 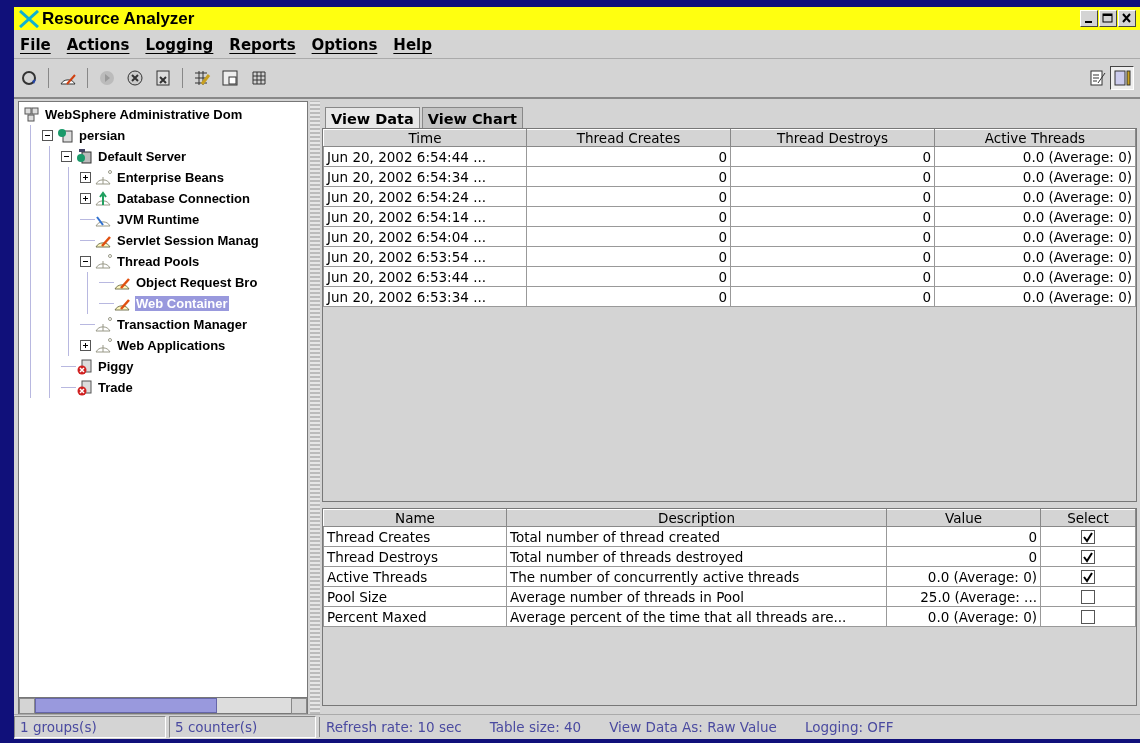 What do you see at coordinates (412, 45) in the screenshot?
I see `menu-item: Help` at bounding box center [412, 45].